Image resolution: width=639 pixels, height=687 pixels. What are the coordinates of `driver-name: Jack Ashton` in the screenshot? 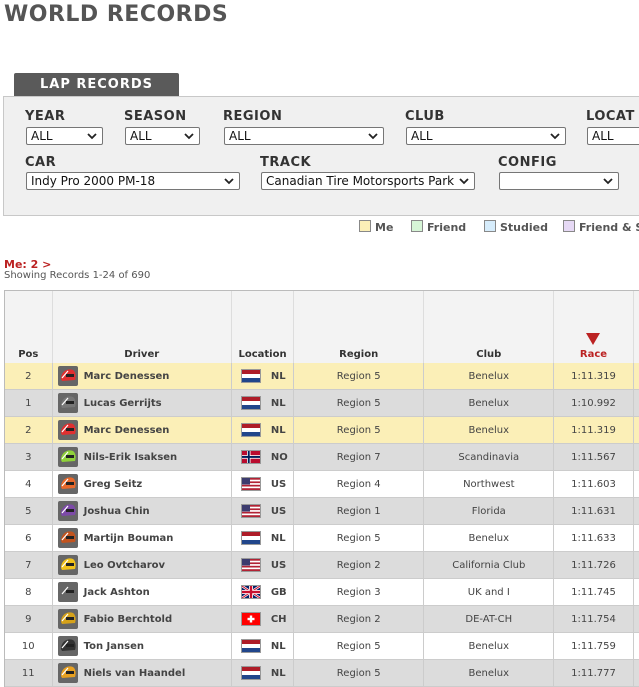 It's located at (117, 592).